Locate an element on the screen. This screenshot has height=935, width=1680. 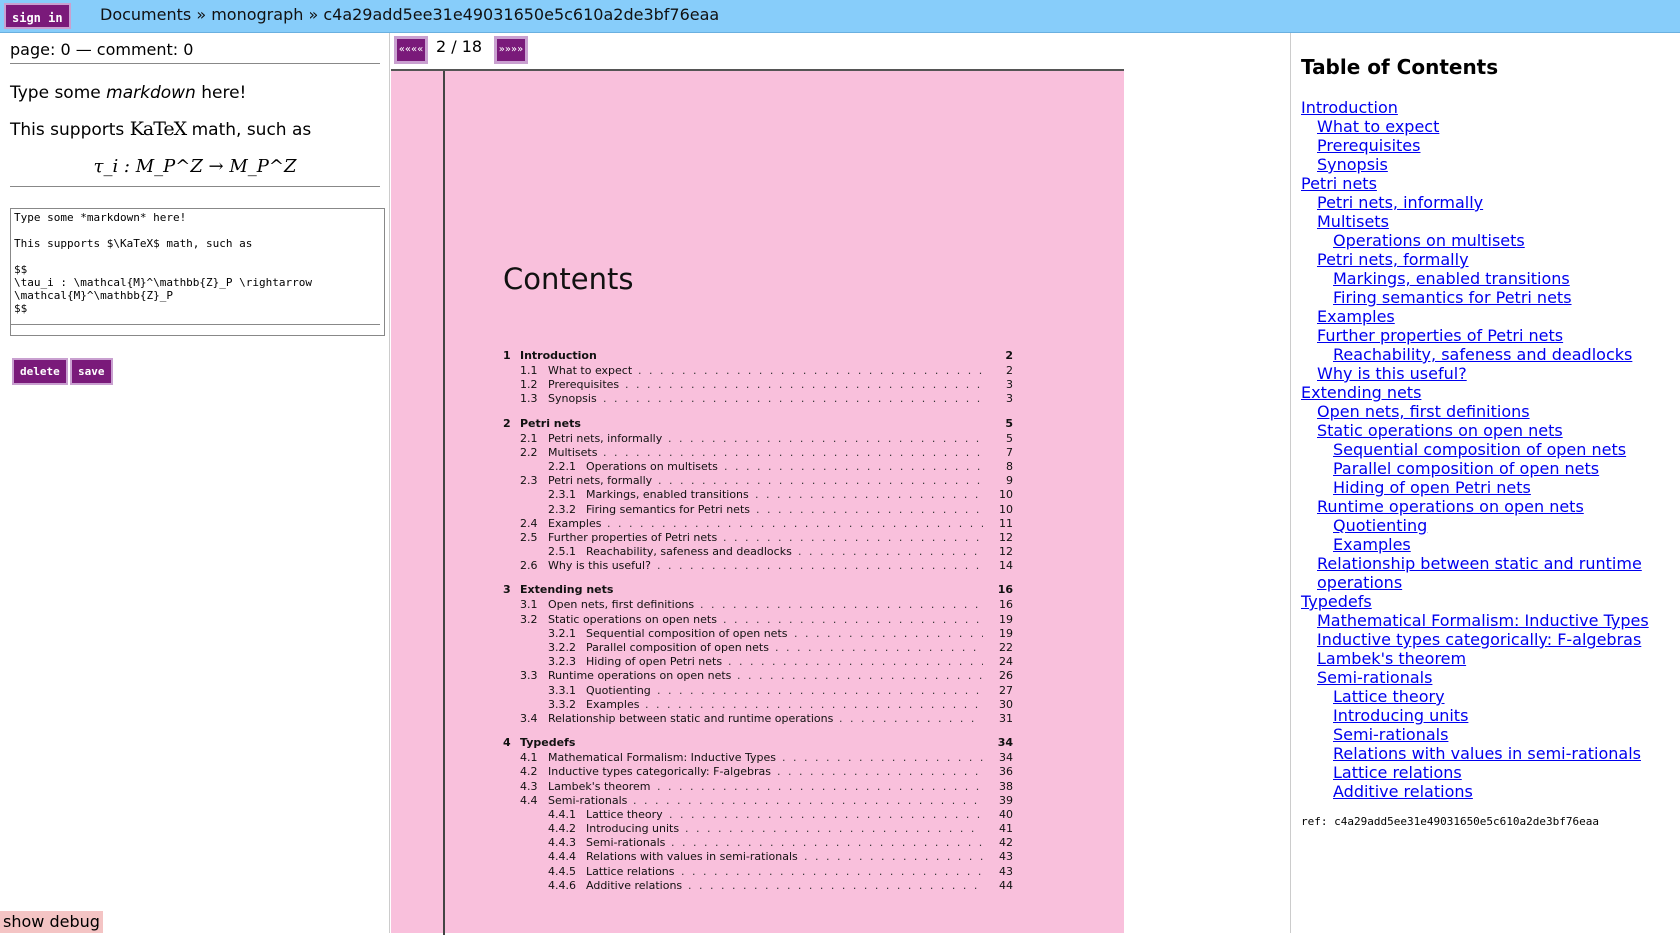
toc-link: Markings, enabled transitions is located at coordinates (1475, 278).